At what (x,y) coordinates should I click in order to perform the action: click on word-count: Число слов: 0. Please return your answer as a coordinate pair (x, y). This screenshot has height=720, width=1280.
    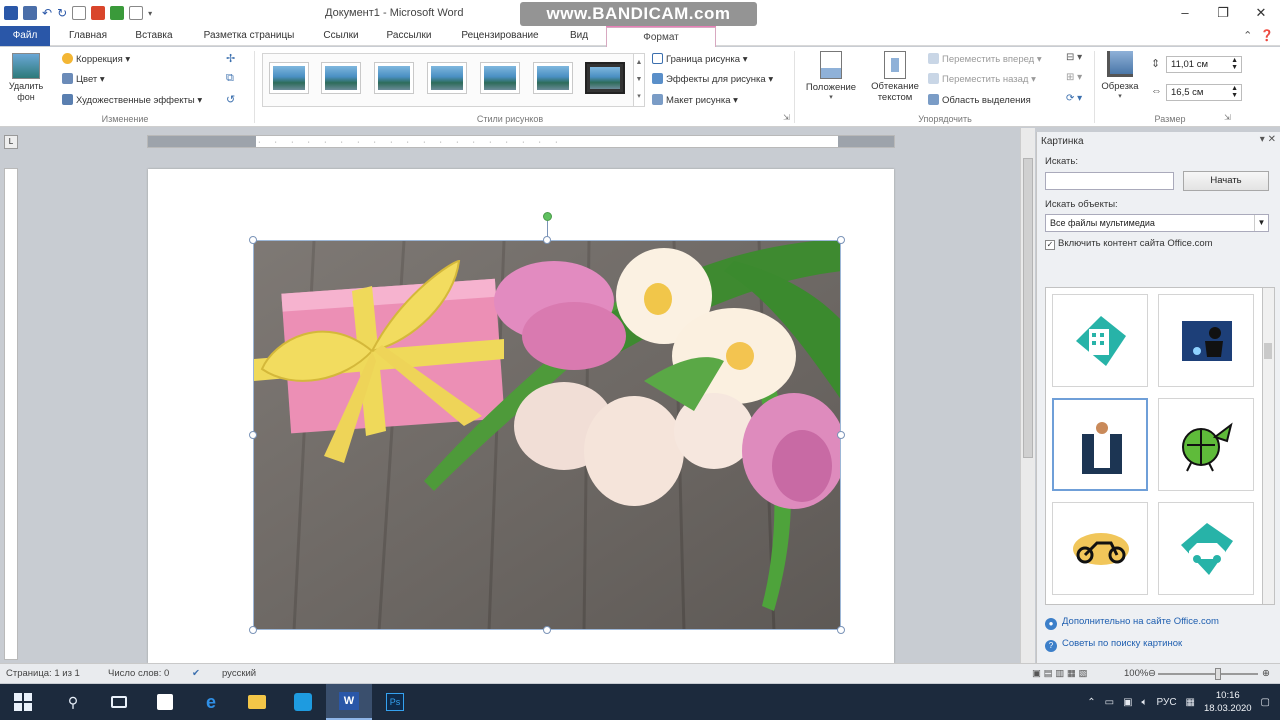
    Looking at the image, I should click on (138, 673).